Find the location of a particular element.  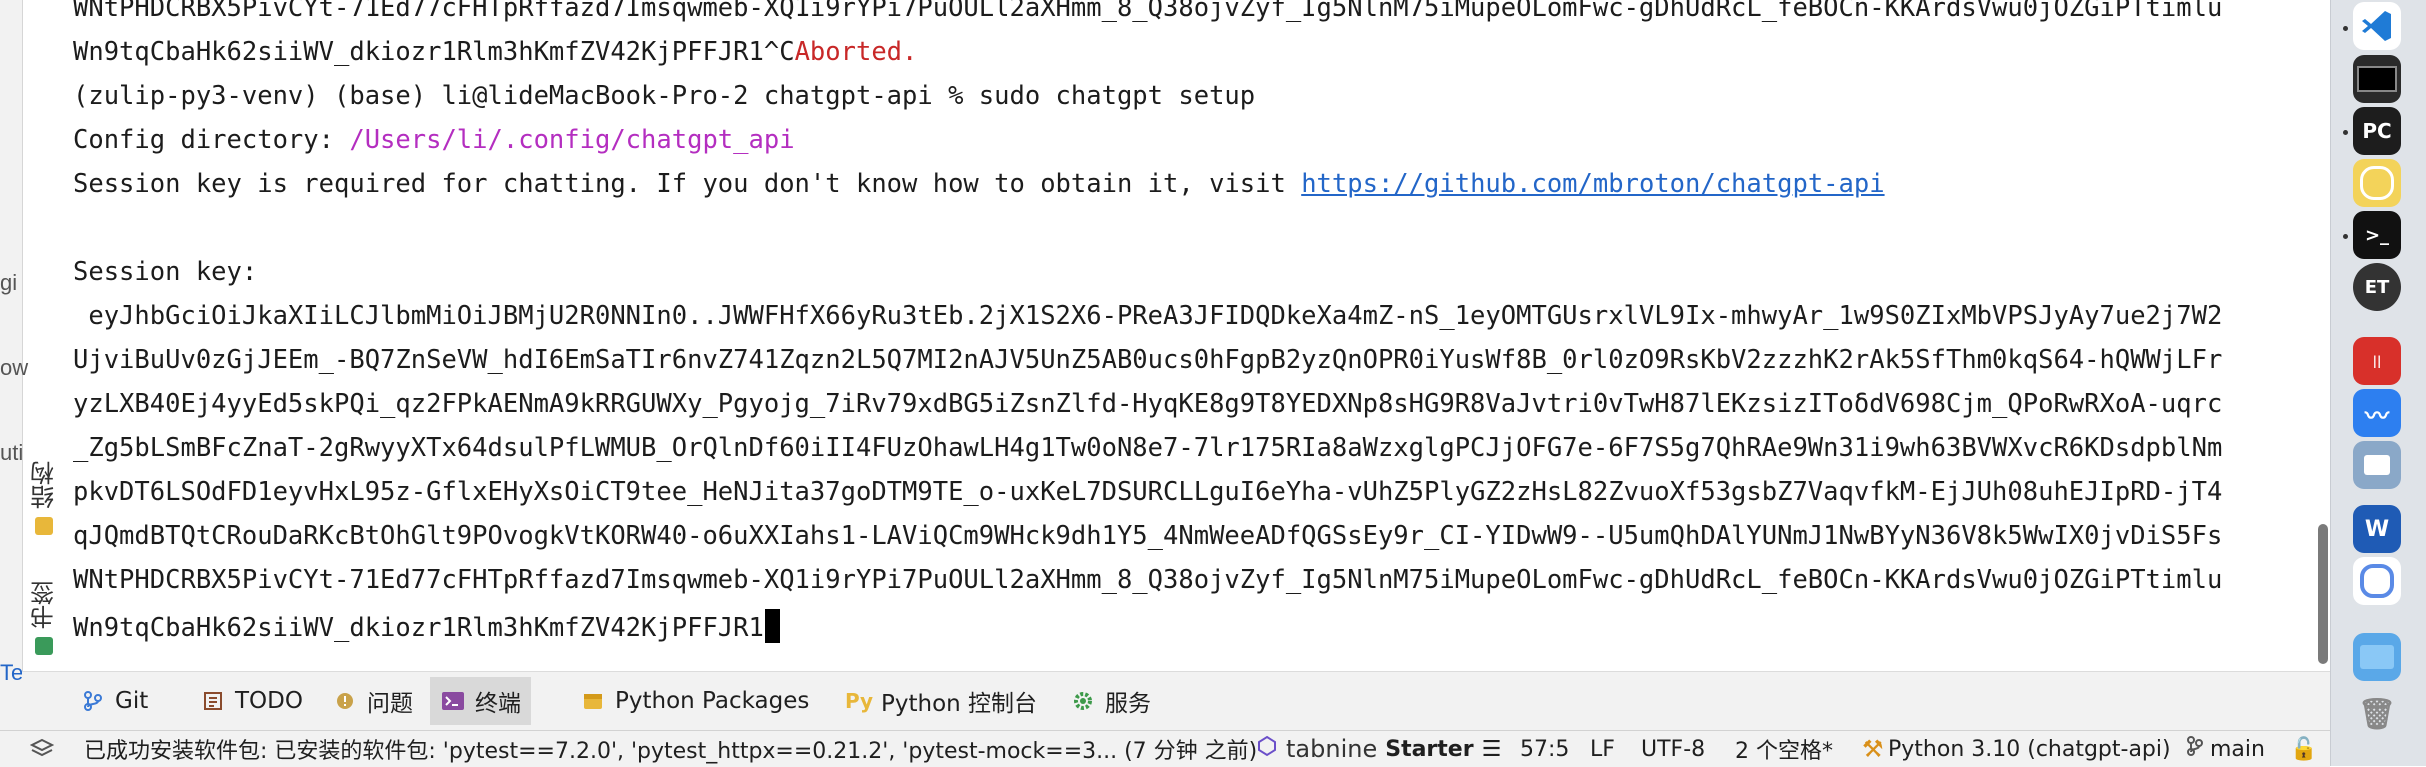

bookmarks-tab-label: 书签 is located at coordinates (44, 605).